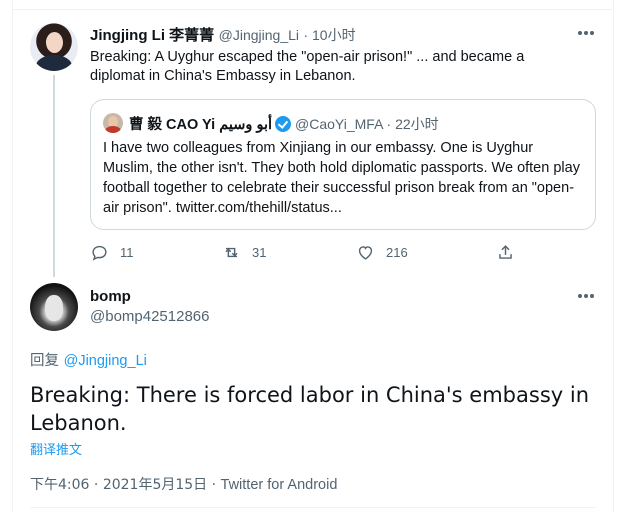 Image resolution: width=627 pixels, height=512 pixels. I want to click on quoted-author-name: 曹 毅 CAO Yi أبو وسيم, so click(201, 125).